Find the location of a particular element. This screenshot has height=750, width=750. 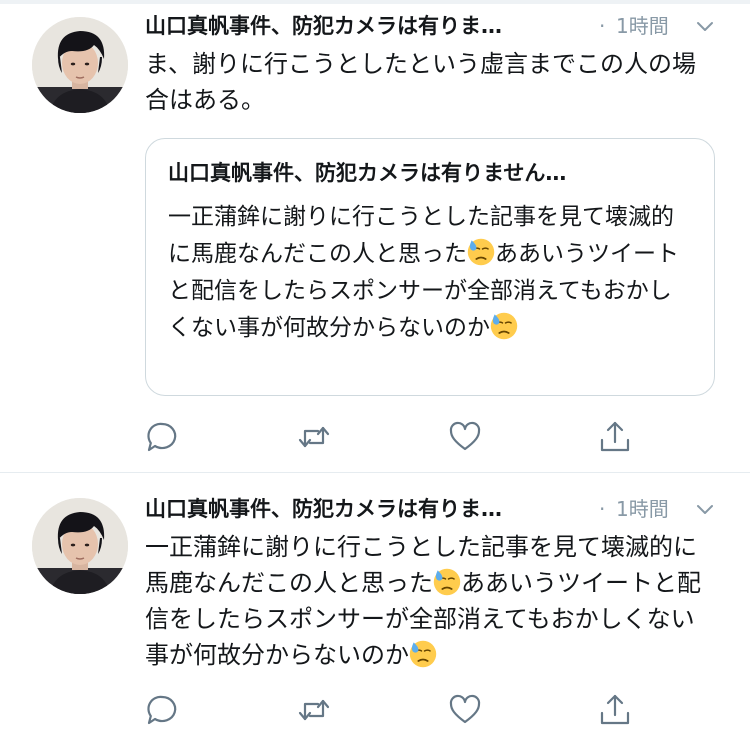

tweet-text: ま、謝りに行こうとしたという虚言までこの人の場合はある。 is located at coordinates (421, 82).